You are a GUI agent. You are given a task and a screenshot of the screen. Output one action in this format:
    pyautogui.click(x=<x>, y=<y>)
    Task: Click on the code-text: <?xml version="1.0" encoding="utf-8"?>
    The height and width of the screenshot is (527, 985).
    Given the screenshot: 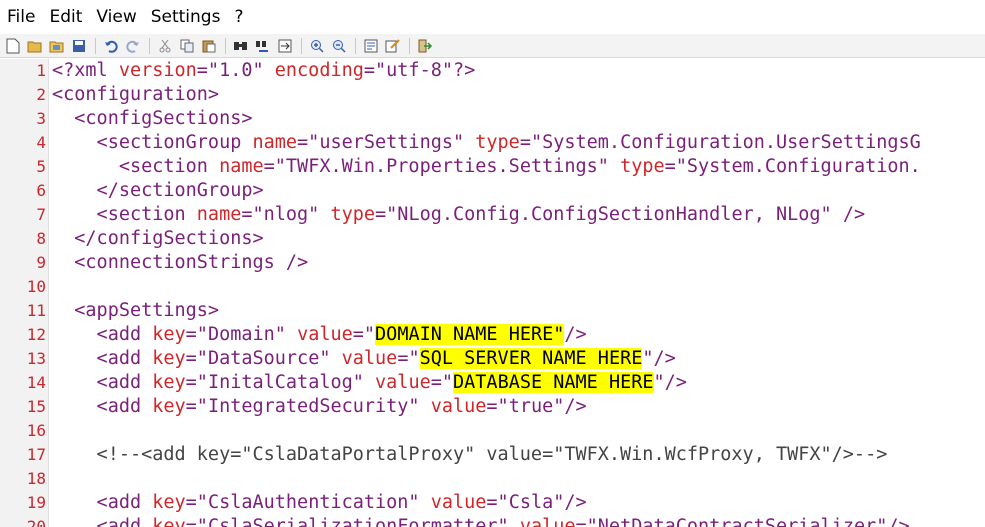 What is the action you would take?
    pyautogui.click(x=263, y=71)
    